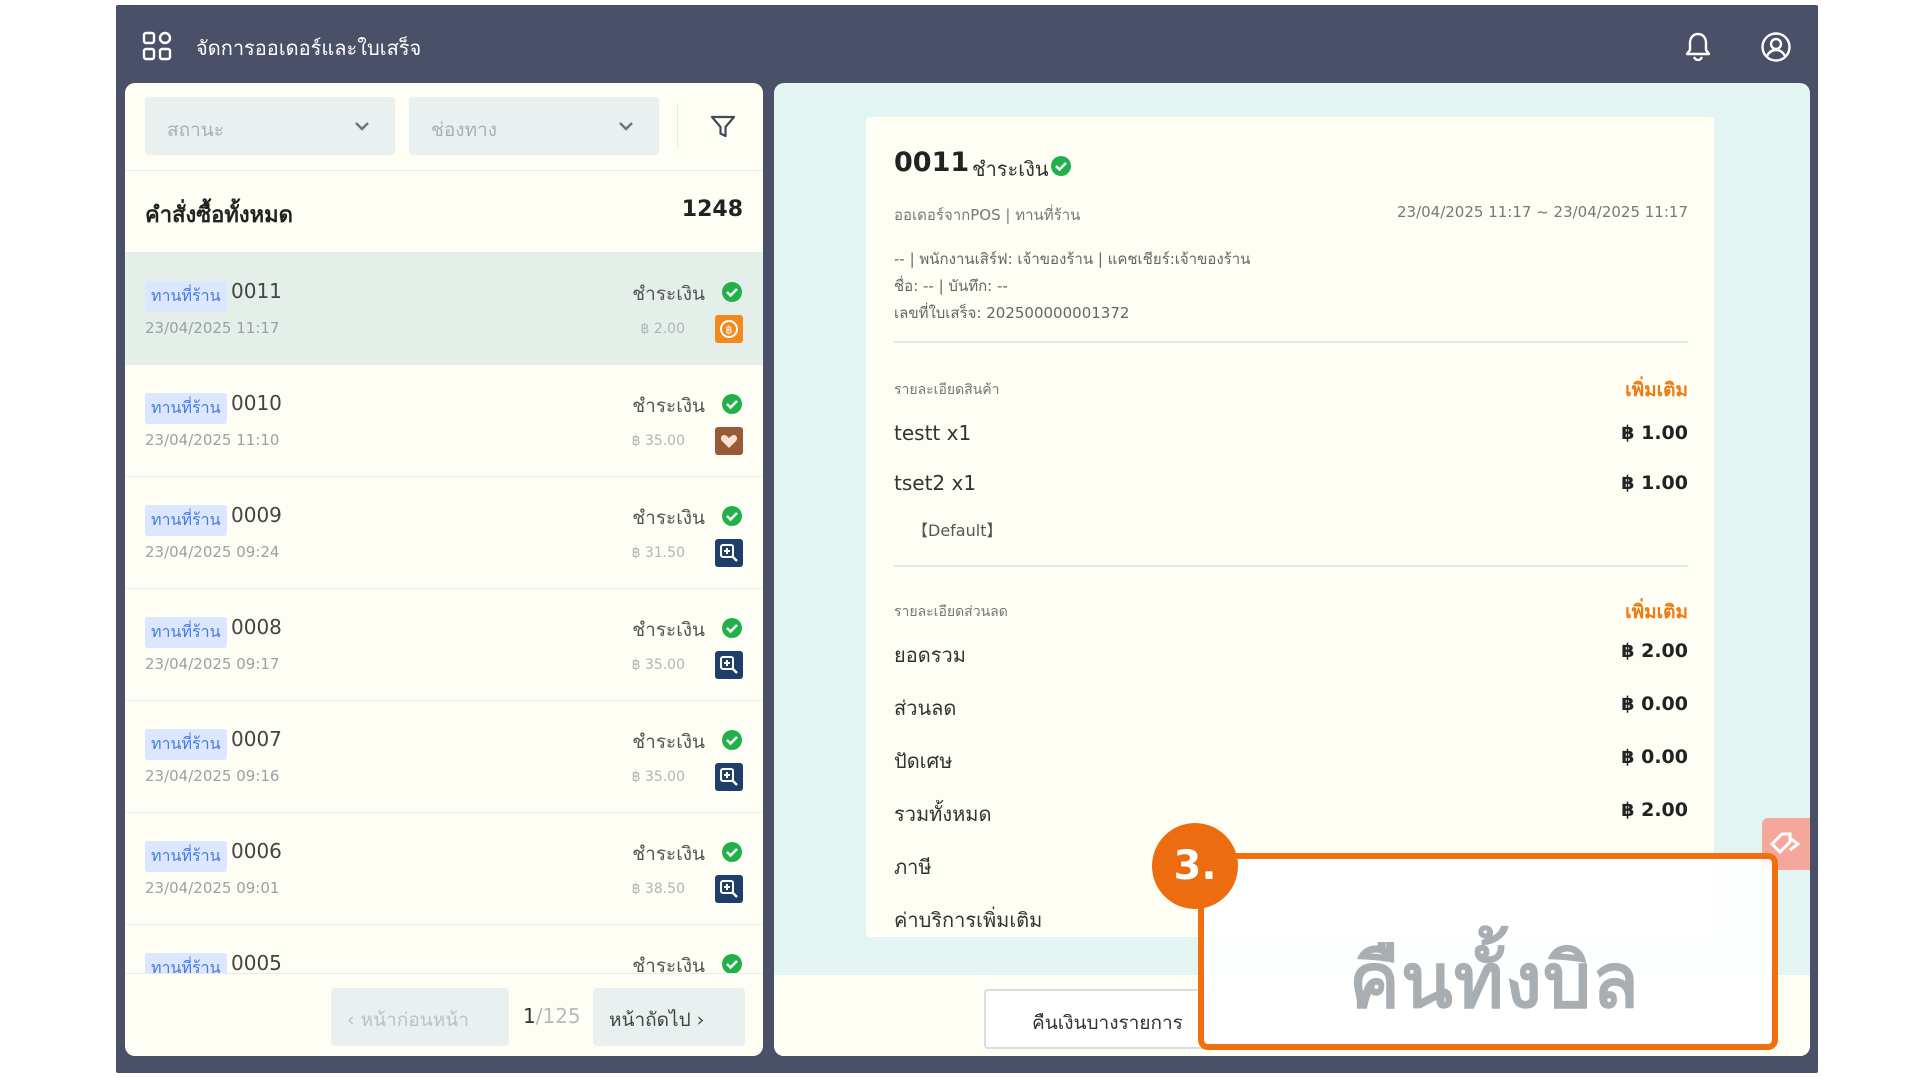 Image resolution: width=1920 pixels, height=1080 pixels. I want to click on order-number: 0009, so click(256, 515).